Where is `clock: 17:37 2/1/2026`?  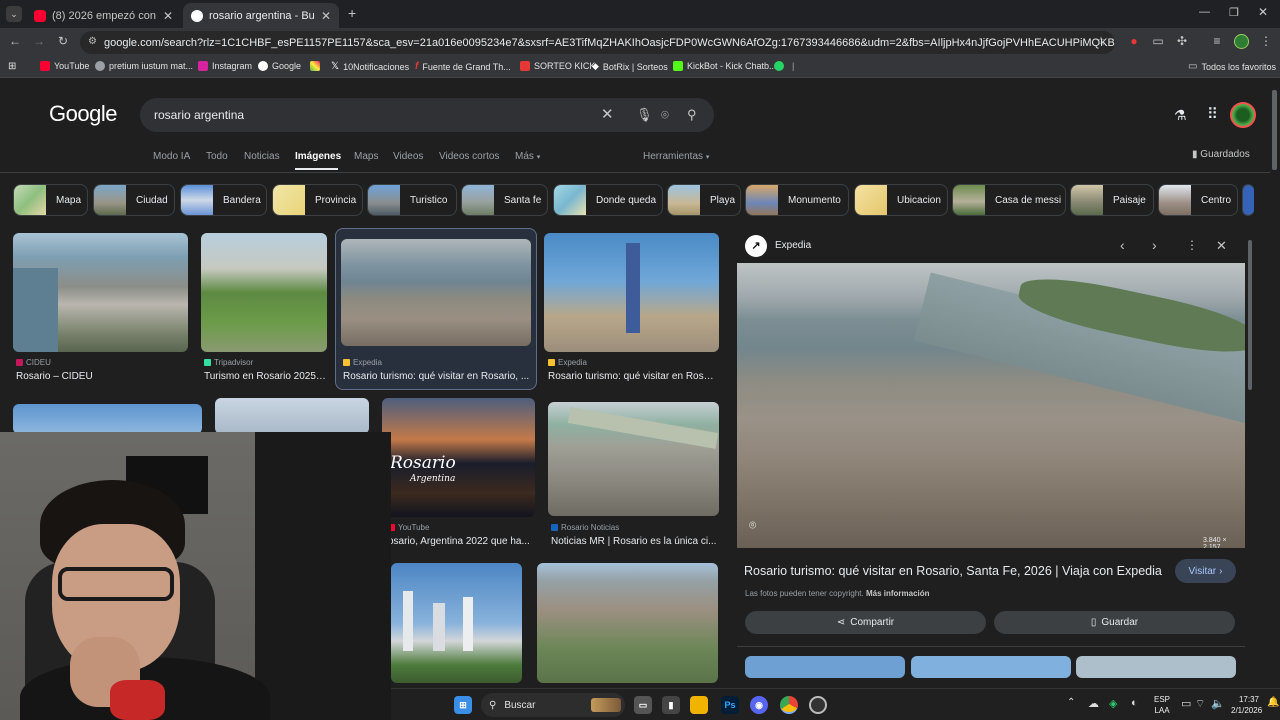
clock: 17:37 2/1/2026 is located at coordinates (1246, 705).